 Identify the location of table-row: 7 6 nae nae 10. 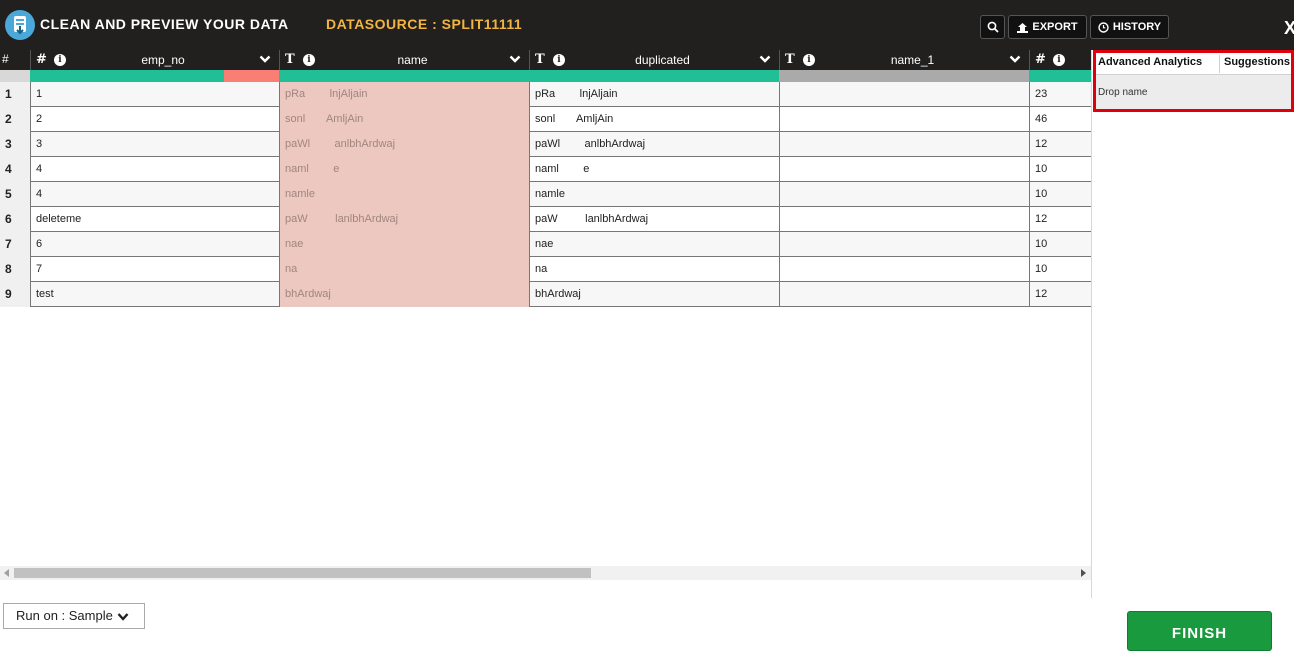
(545, 244).